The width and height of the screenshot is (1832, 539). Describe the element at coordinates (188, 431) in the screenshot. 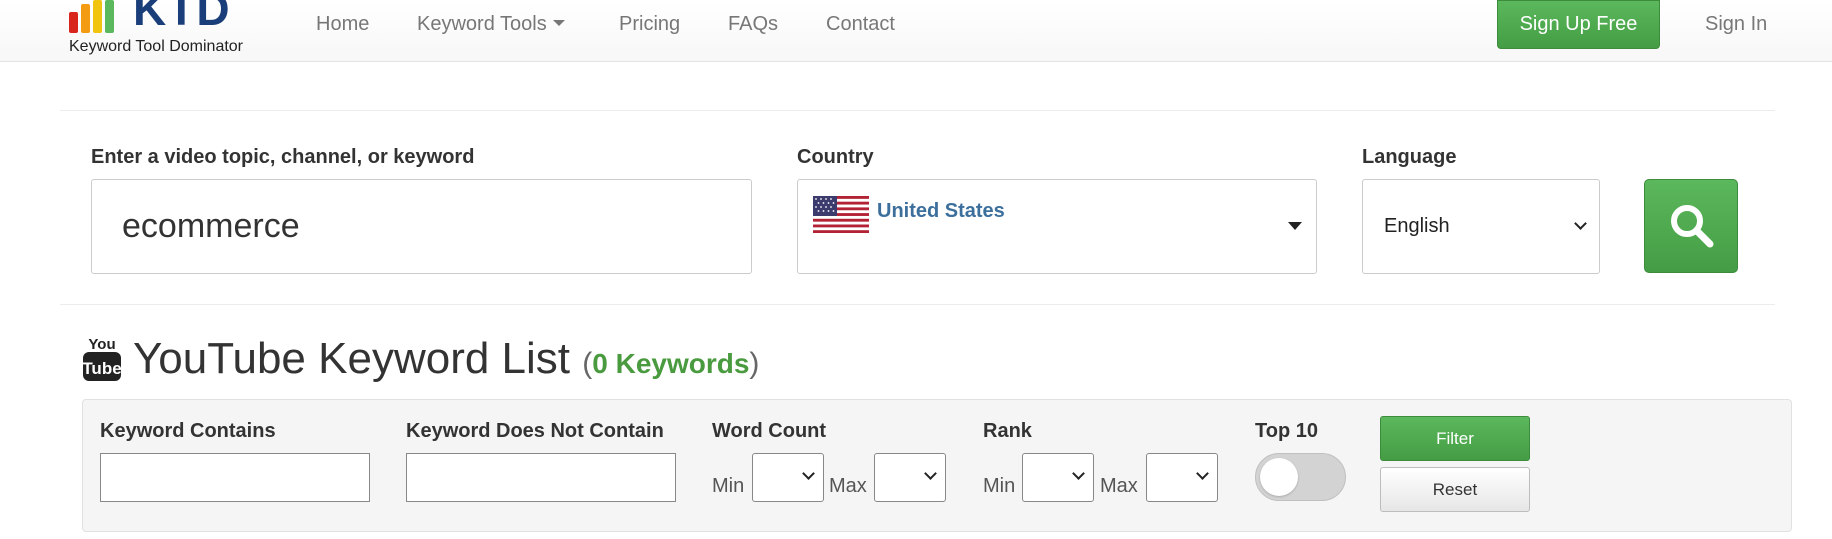

I see `keyword-contains-label: Keyword Contains` at that location.